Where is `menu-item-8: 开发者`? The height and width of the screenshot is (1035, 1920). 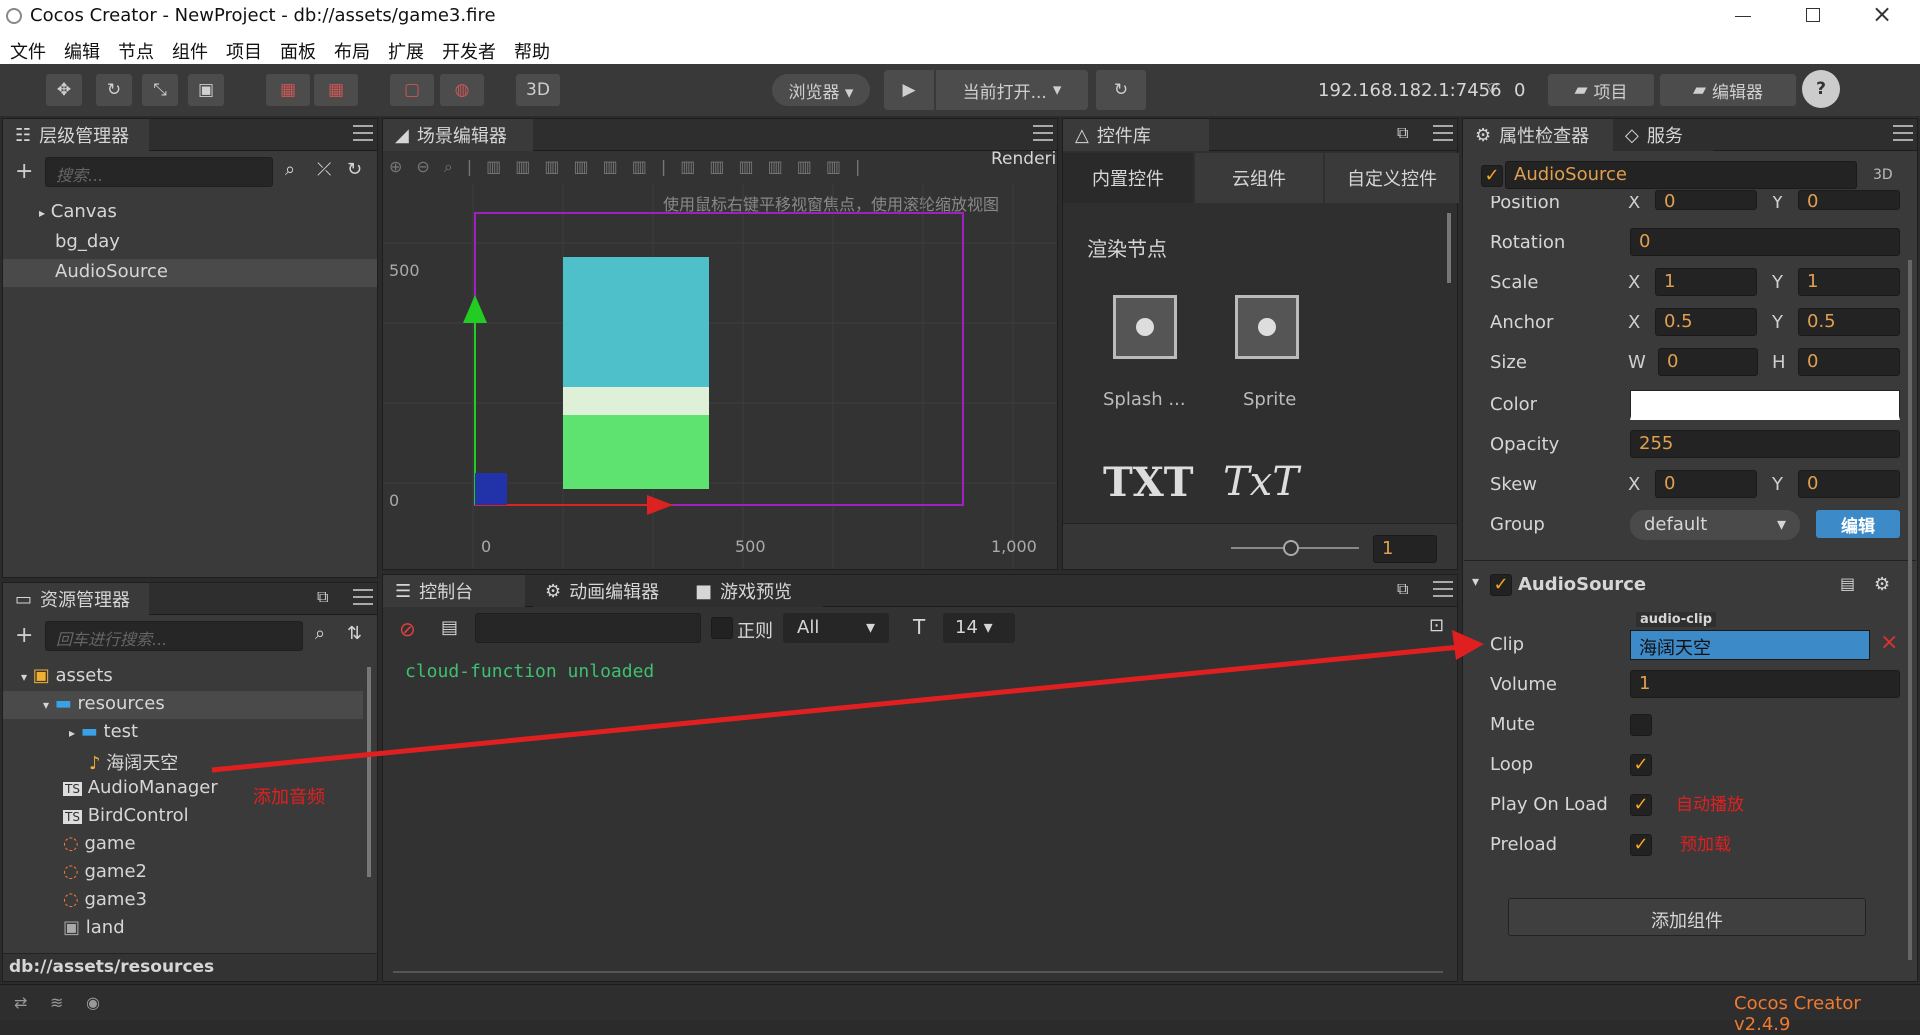 menu-item-8: 开发者 is located at coordinates (469, 51).